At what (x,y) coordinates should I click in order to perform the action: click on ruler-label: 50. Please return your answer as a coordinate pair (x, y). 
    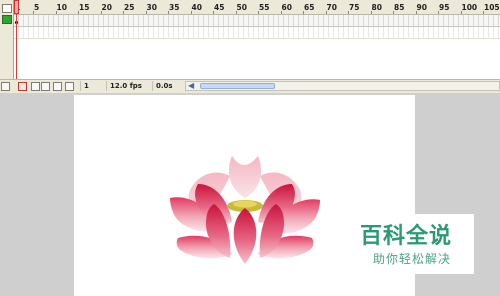
    Looking at the image, I should click on (241, 7).